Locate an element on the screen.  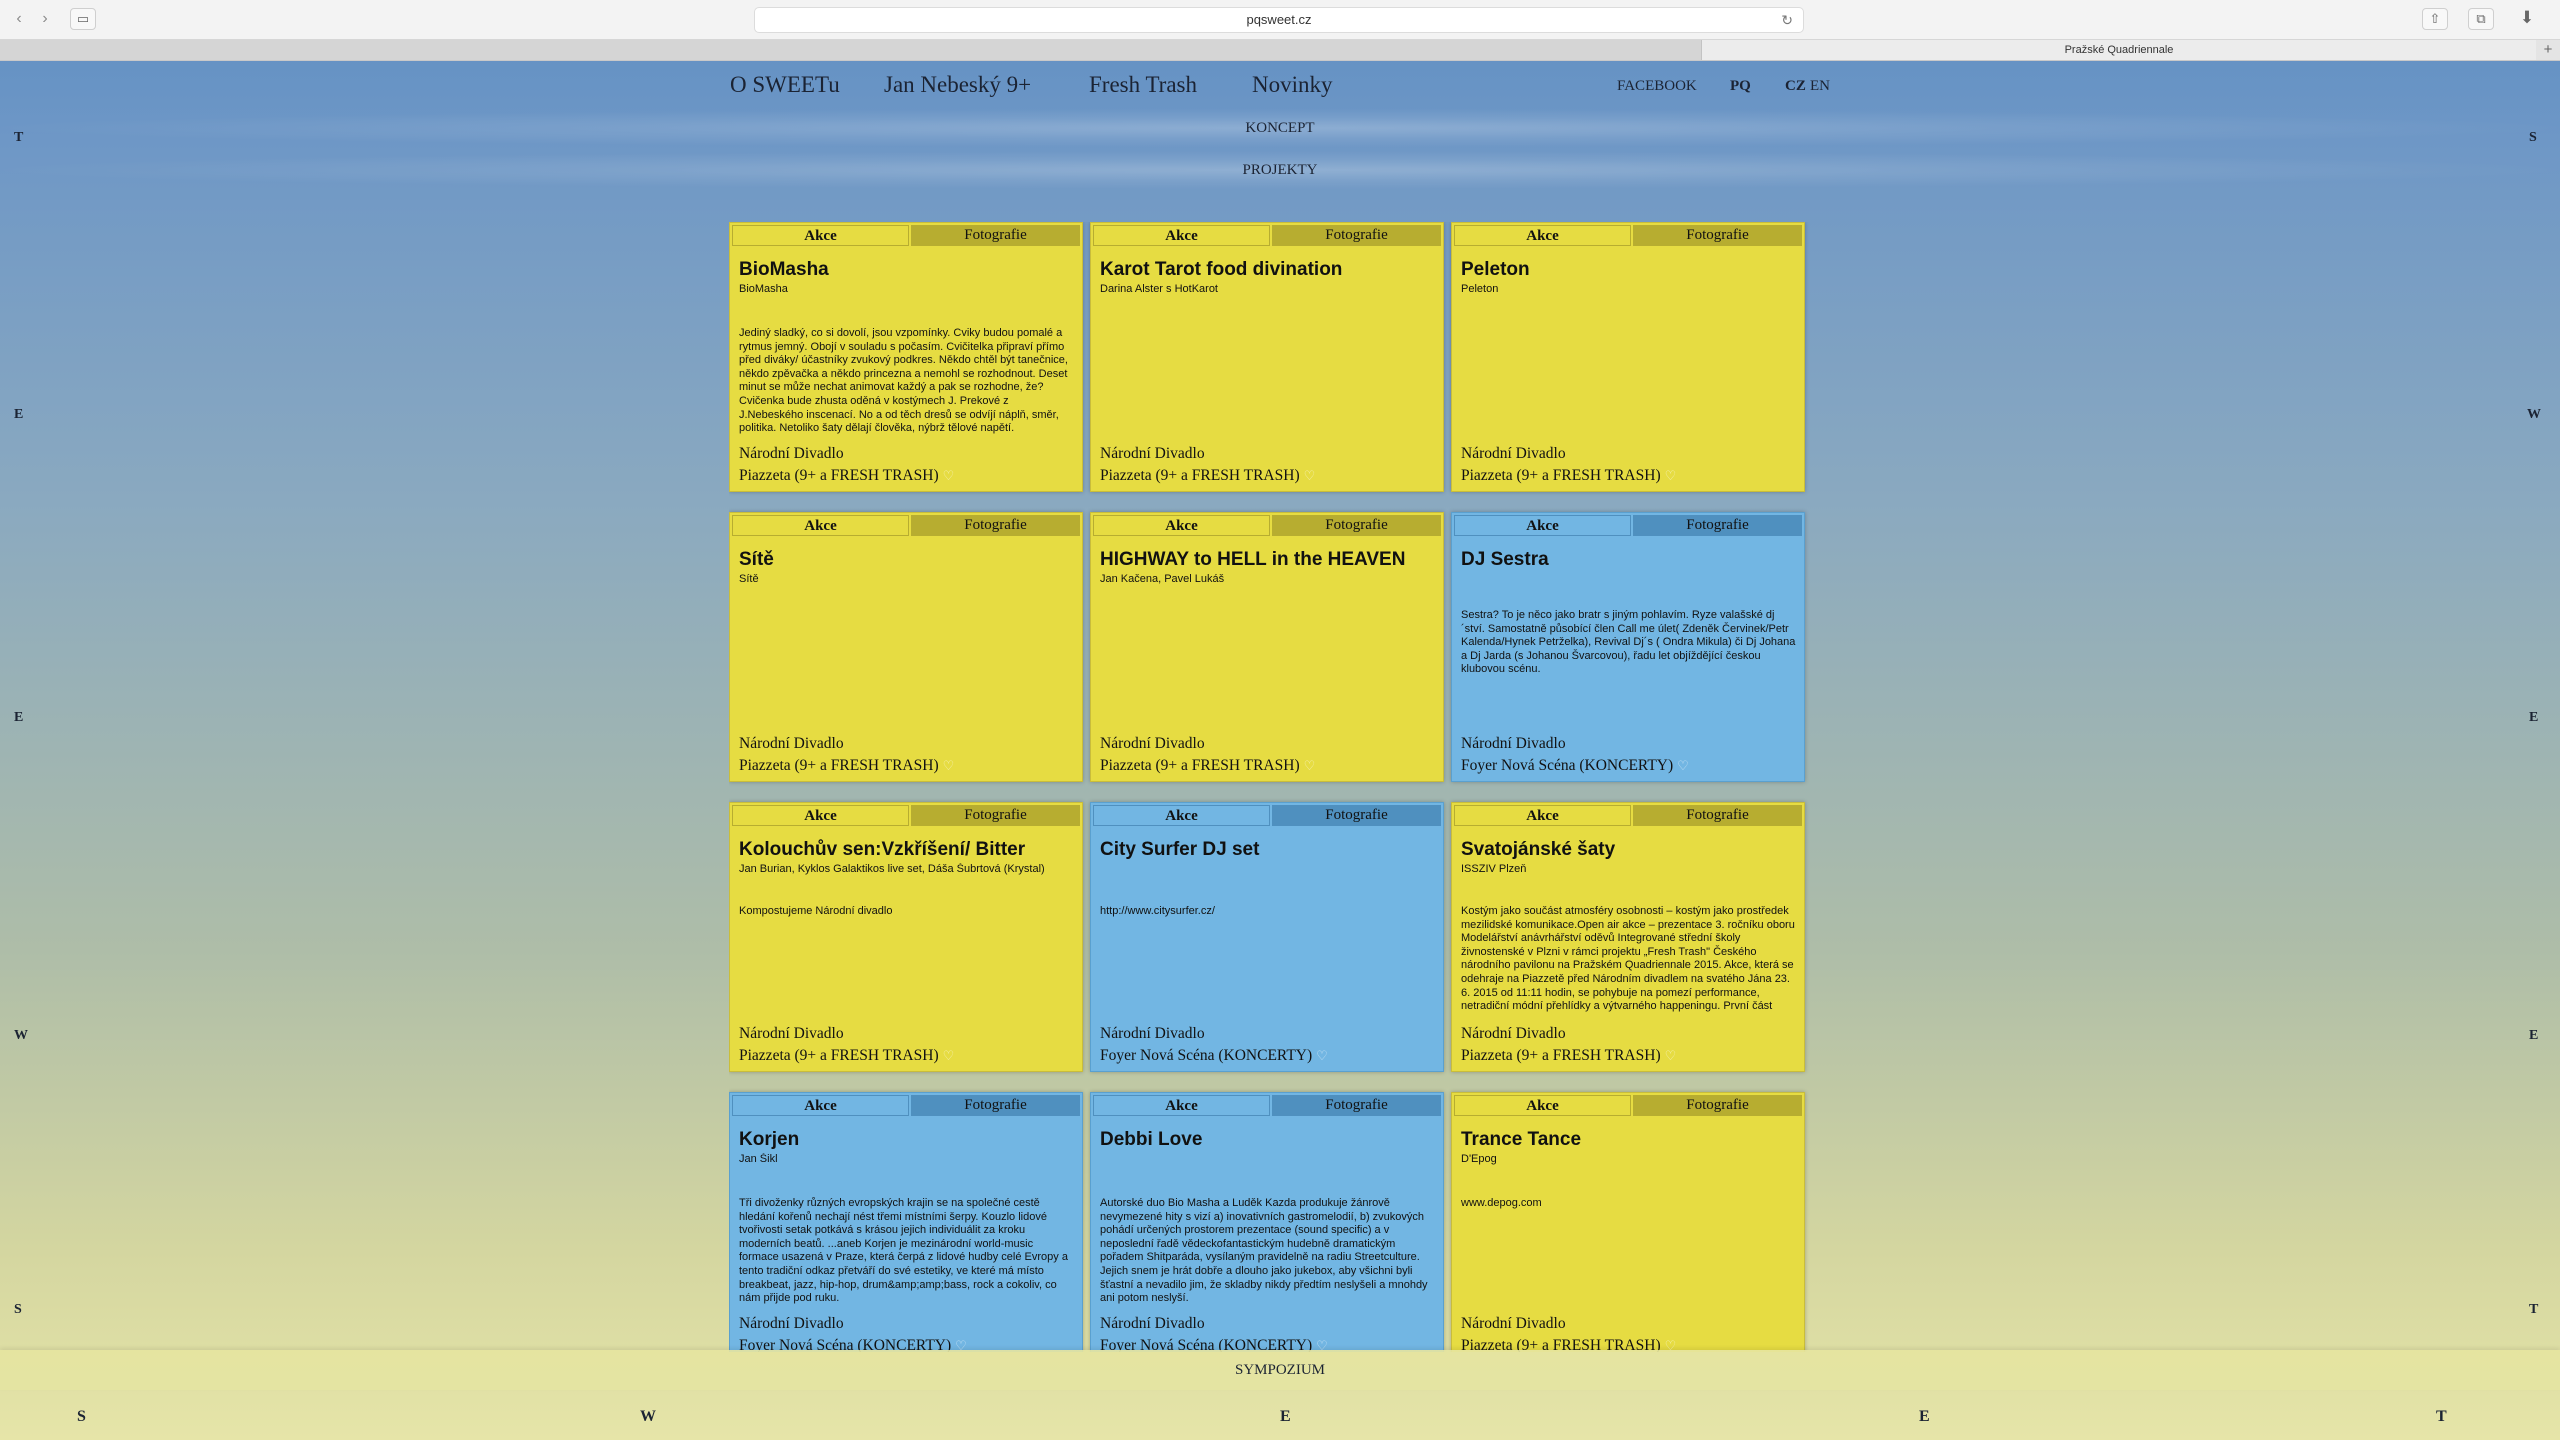
bottom-letter: T is located at coordinates (2441, 1416).